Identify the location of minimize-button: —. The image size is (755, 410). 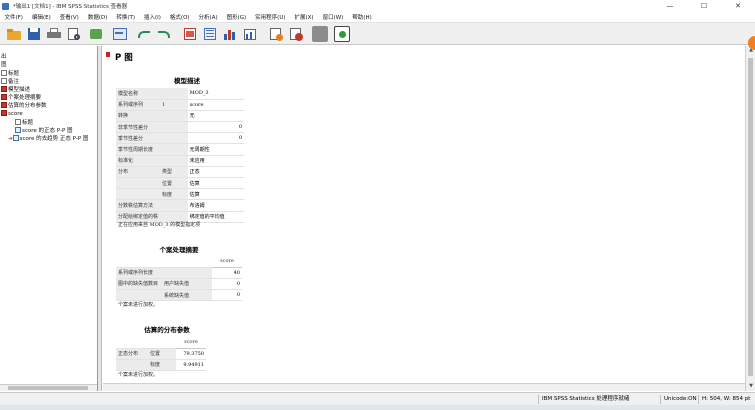
(670, 6).